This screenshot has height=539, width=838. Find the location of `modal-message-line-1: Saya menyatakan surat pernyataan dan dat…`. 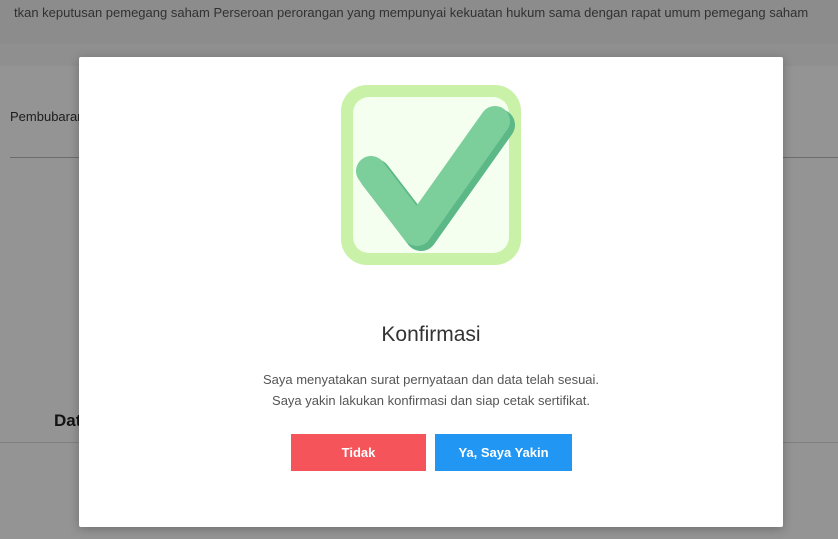

modal-message-line-1: Saya menyatakan surat pernyataan dan dat… is located at coordinates (431, 379).